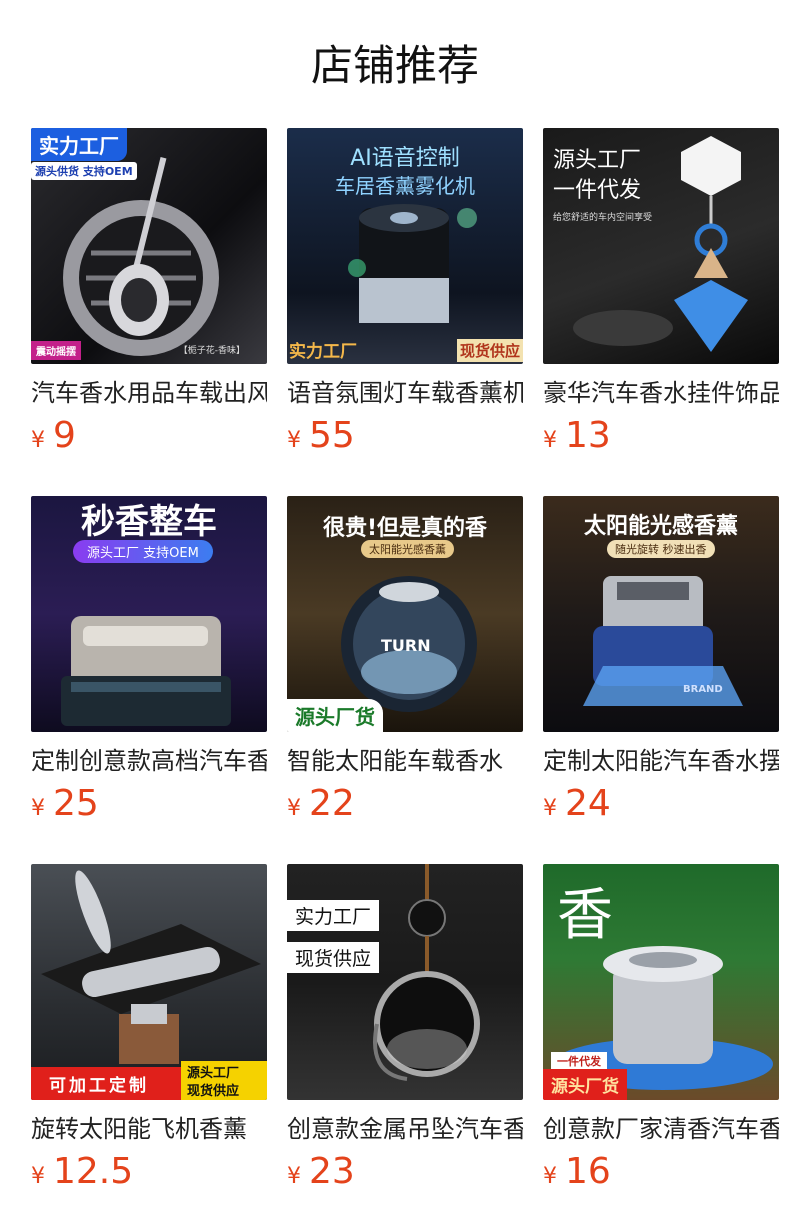 This screenshot has width=790, height=1232. What do you see at coordinates (332, 803) in the screenshot?
I see `price-value: 22` at bounding box center [332, 803].